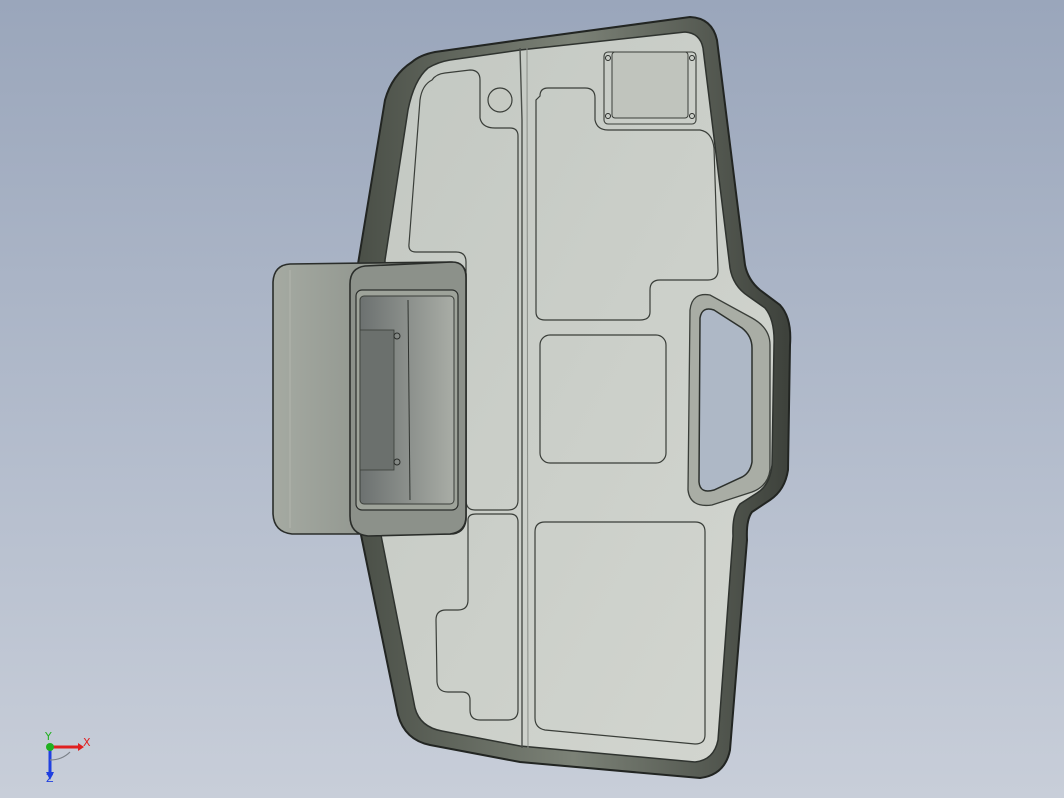 This screenshot has width=1064, height=798. Describe the element at coordinates (67, 757) in the screenshot. I see `coordinate-triad: X Y Z` at that location.